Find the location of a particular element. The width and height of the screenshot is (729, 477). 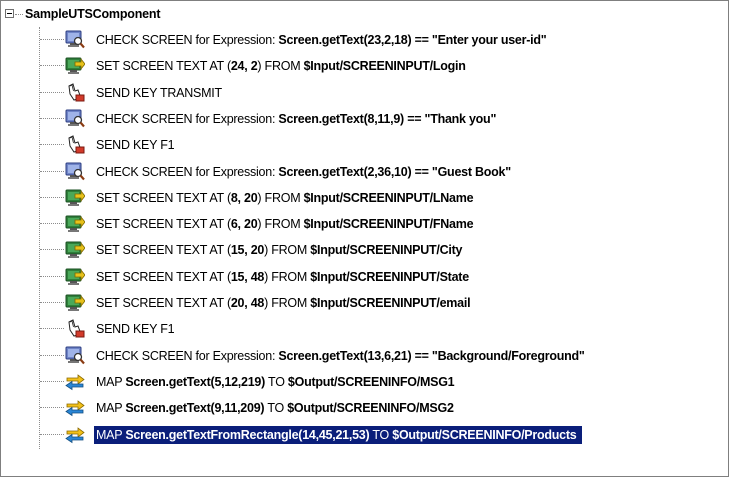

label-bold2: $Input/SCREENINPUT/City is located at coordinates (386, 250).